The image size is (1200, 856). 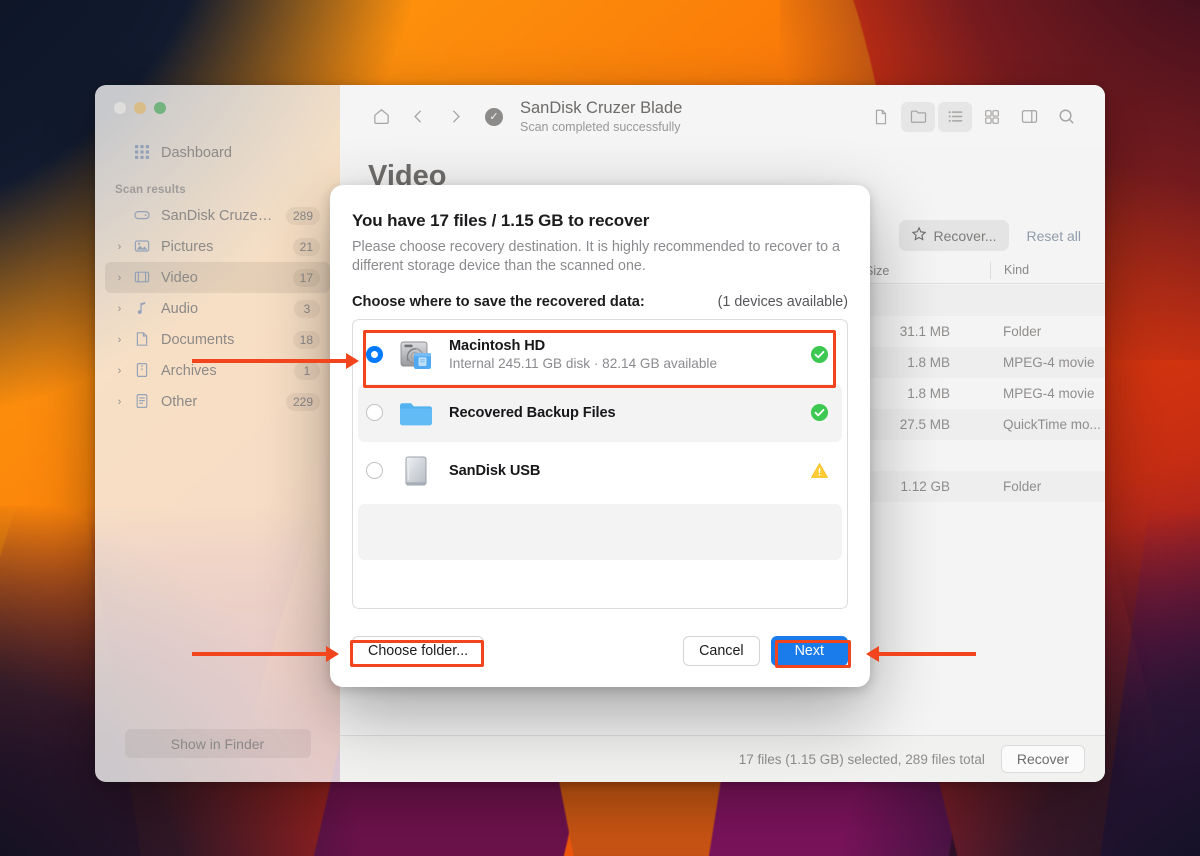 What do you see at coordinates (179, 277) in the screenshot?
I see `sidebar-item-label: Video` at bounding box center [179, 277].